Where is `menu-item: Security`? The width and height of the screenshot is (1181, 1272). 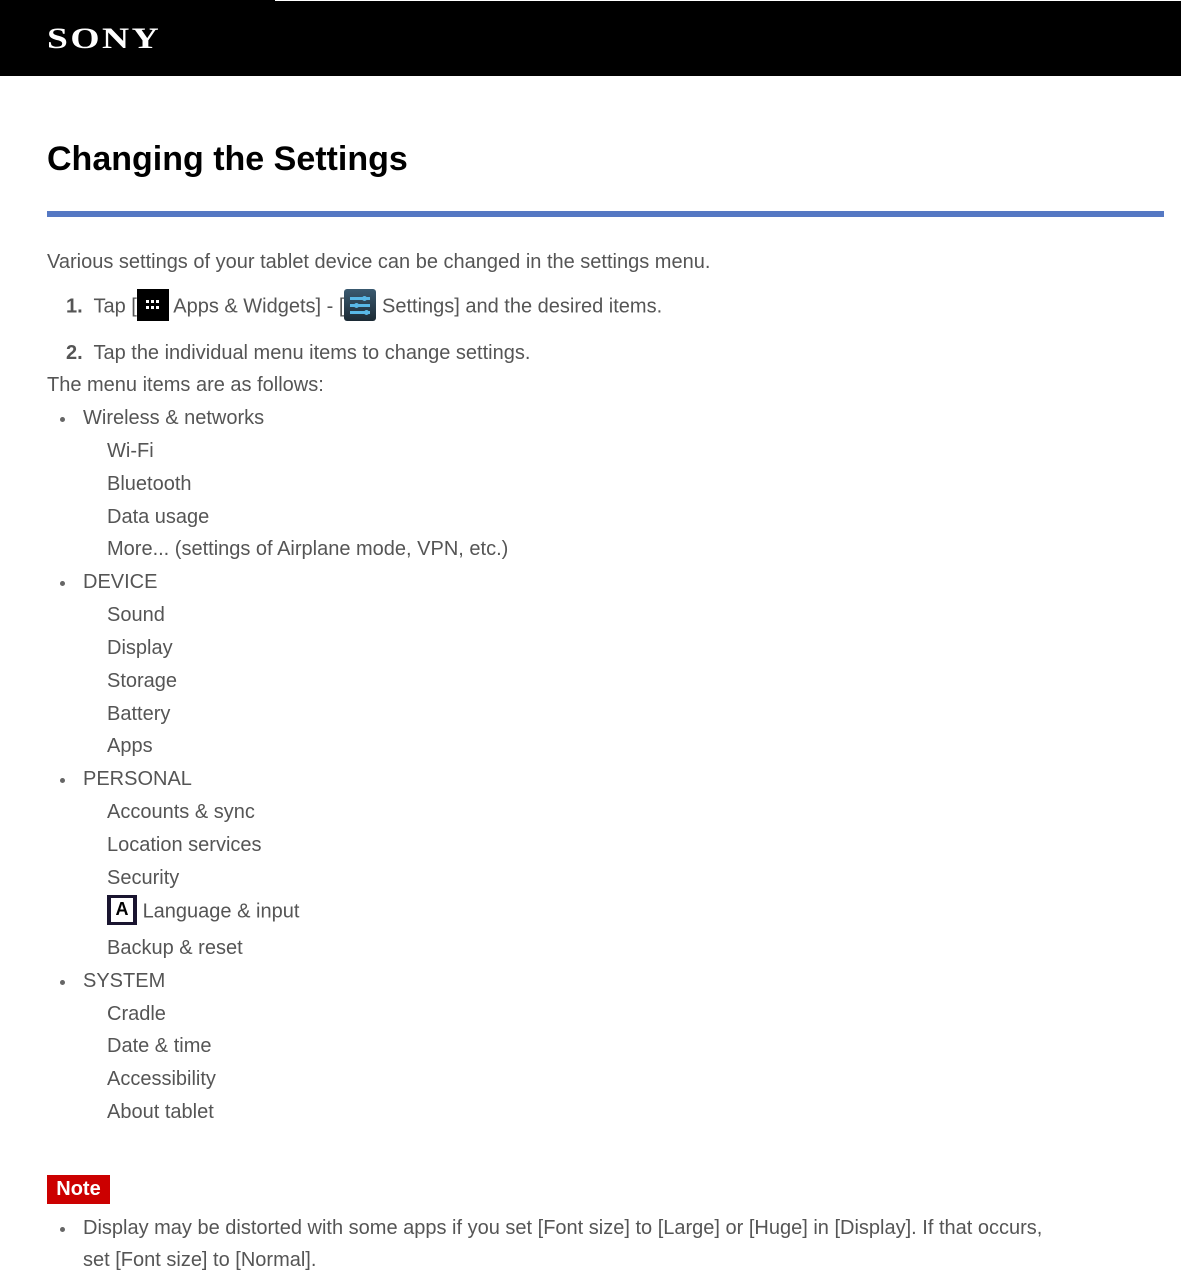
menu-item: Security is located at coordinates (143, 878).